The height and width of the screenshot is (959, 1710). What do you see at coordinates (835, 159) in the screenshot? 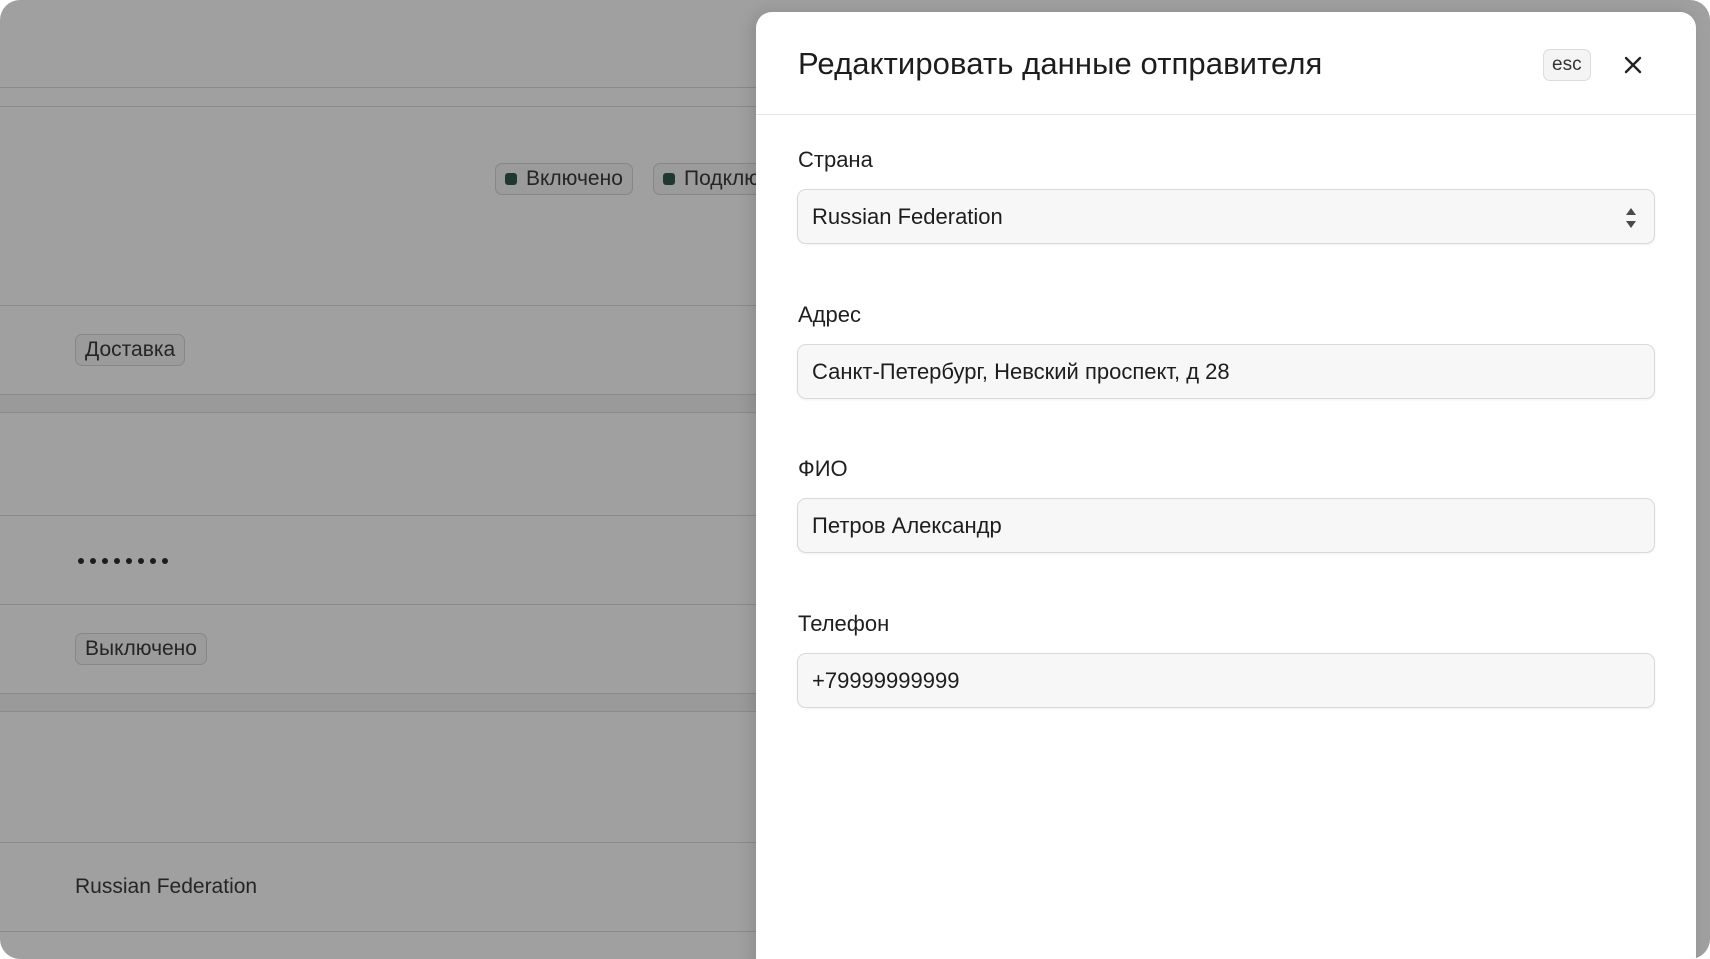
I see `country-label: Страна` at bounding box center [835, 159].